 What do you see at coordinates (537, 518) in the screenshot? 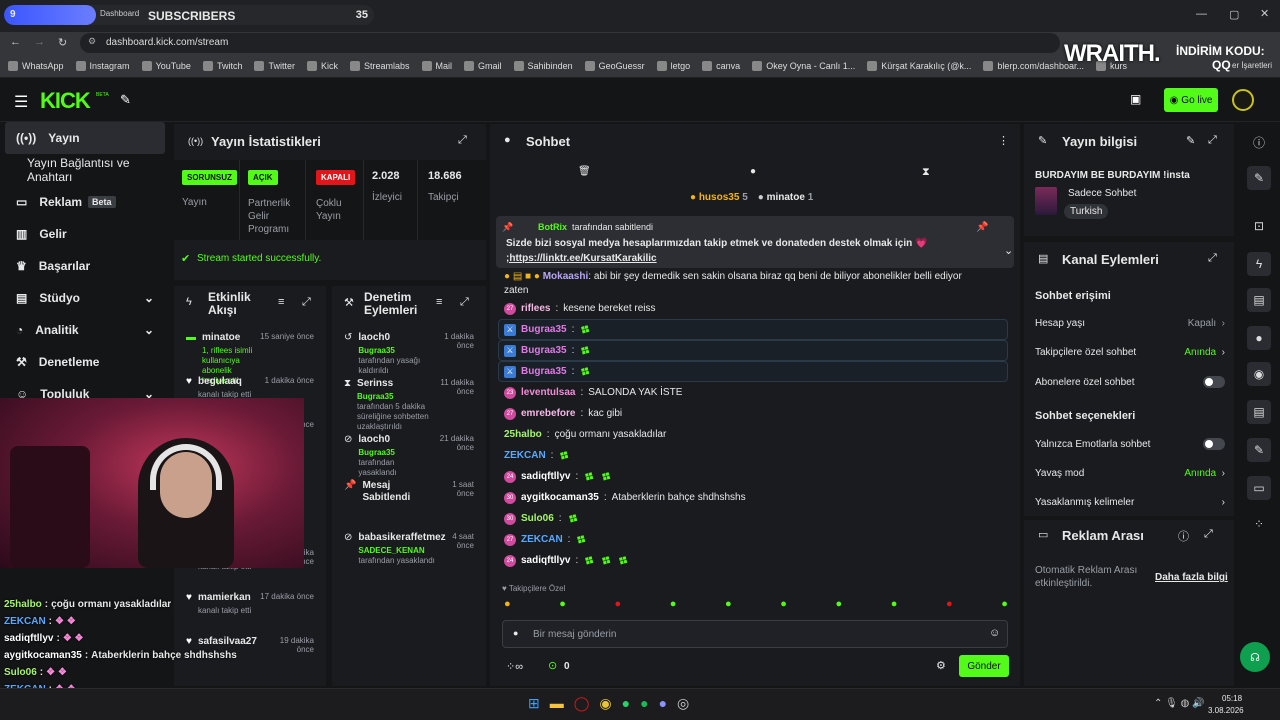
I see `chat-username: Sulo06` at bounding box center [537, 518].